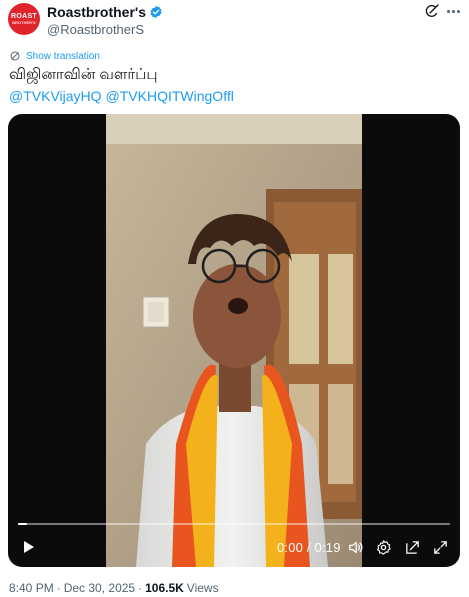 The height and width of the screenshot is (597, 469). What do you see at coordinates (28, 547) in the screenshot?
I see `play-icon` at bounding box center [28, 547].